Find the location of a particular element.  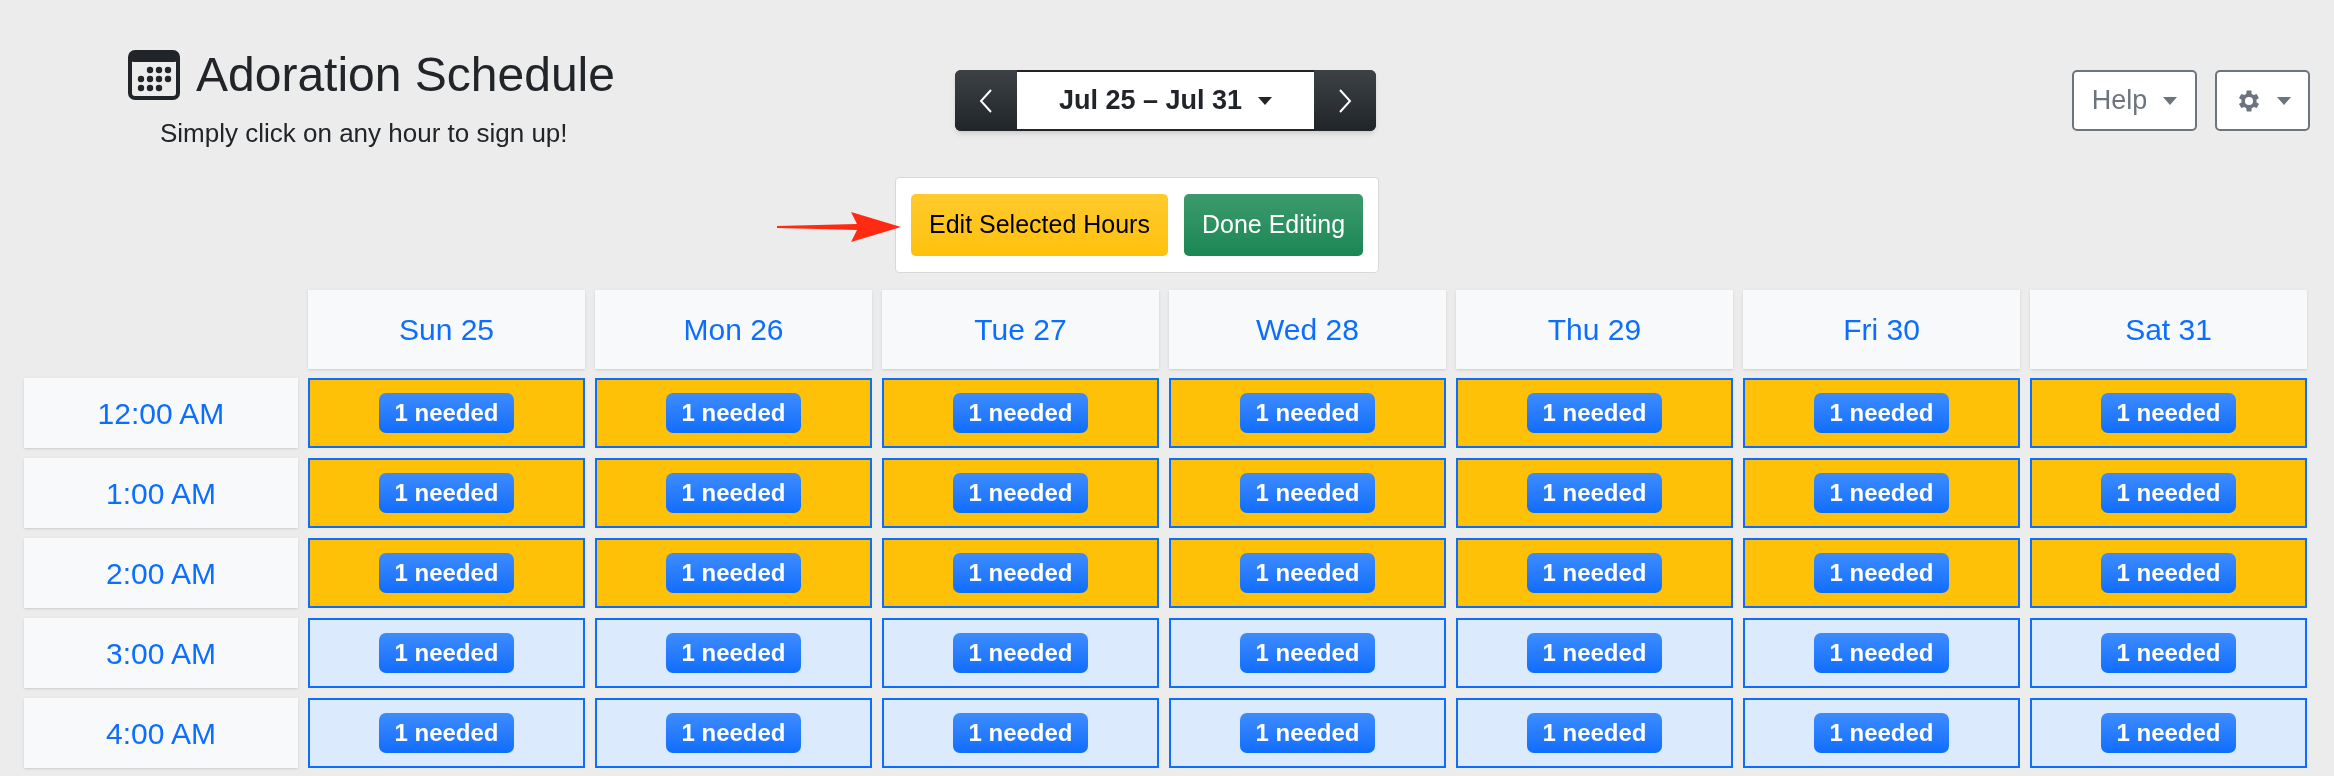

time-label: 3:00 AM is located at coordinates (161, 653).